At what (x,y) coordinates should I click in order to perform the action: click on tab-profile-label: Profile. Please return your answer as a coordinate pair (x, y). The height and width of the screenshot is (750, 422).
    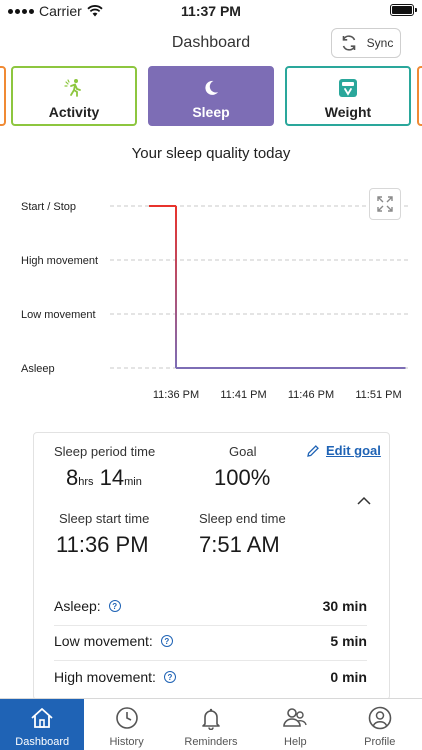
    Looking at the image, I should click on (380, 742).